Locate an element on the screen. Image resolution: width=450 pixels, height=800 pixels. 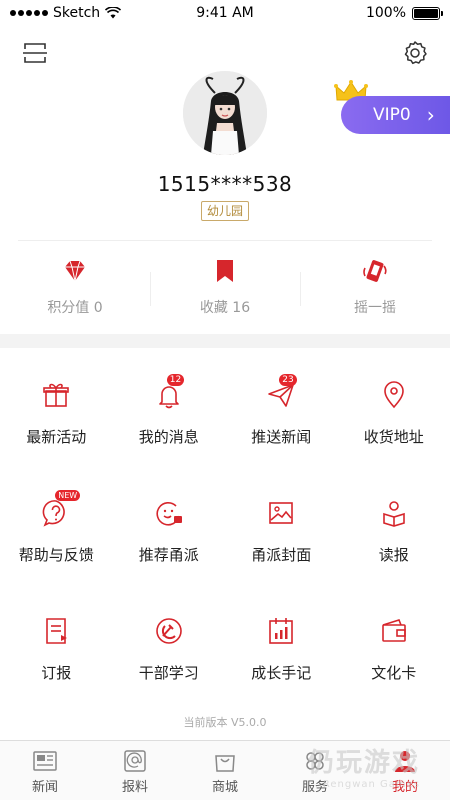
grid-item-label: 甬派封面 is located at coordinates (281, 555).